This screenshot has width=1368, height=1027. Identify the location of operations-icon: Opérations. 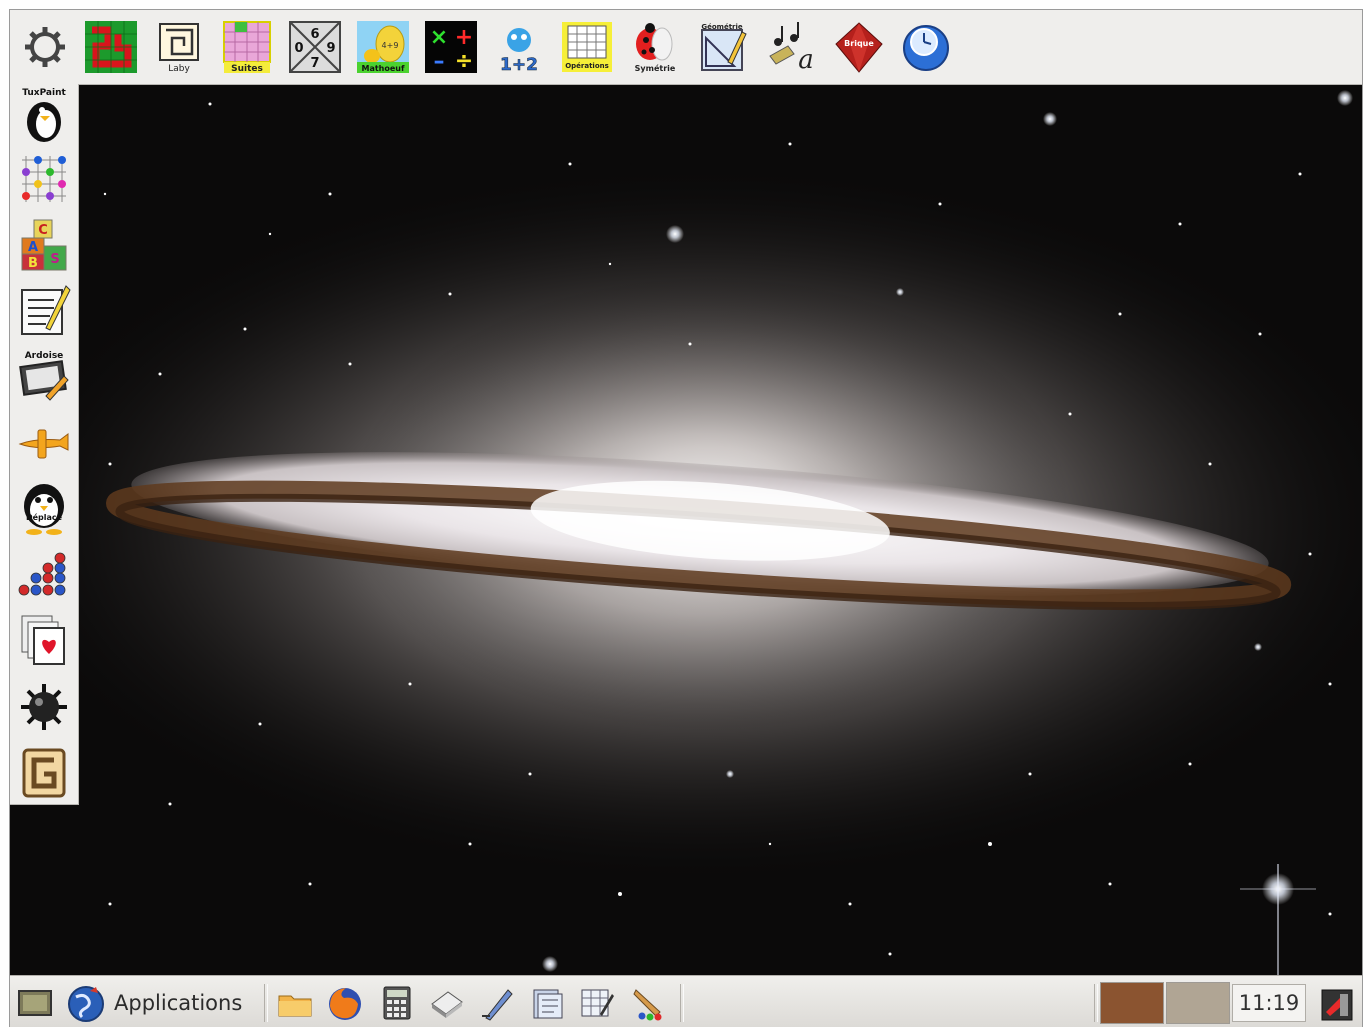
(587, 47).